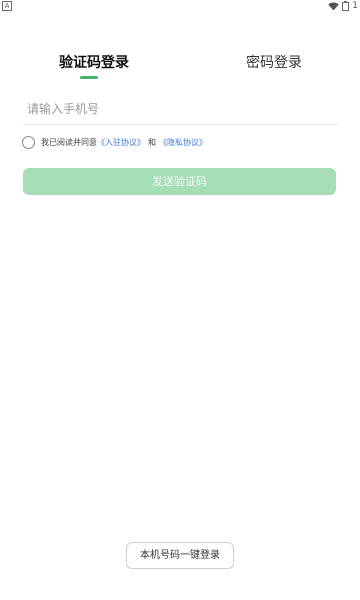  What do you see at coordinates (121, 142) in the screenshot?
I see `settlement-agreement-link: 《入驻协议》` at bounding box center [121, 142].